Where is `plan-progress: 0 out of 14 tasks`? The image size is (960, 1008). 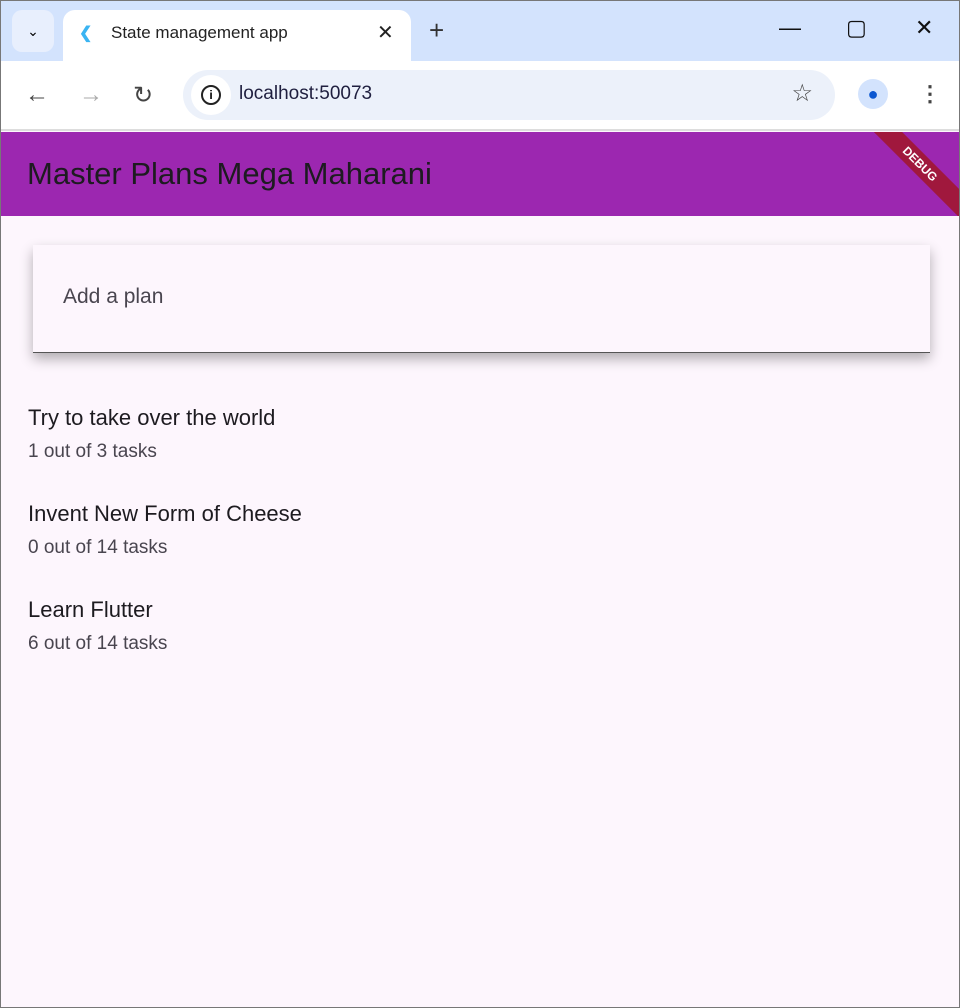 plan-progress: 0 out of 14 tasks is located at coordinates (98, 547).